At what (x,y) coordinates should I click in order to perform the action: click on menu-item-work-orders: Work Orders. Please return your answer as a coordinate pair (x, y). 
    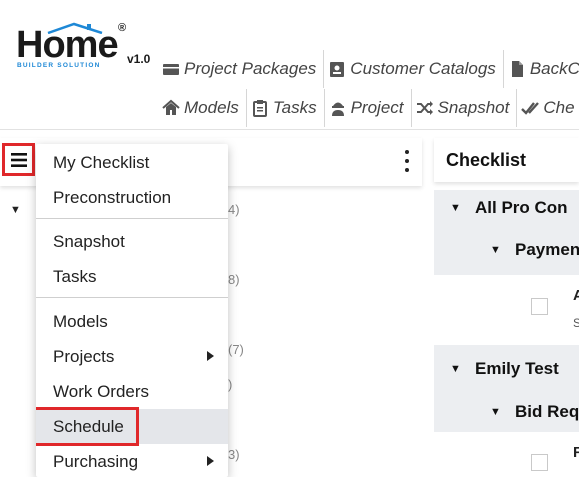
    Looking at the image, I should click on (132, 391).